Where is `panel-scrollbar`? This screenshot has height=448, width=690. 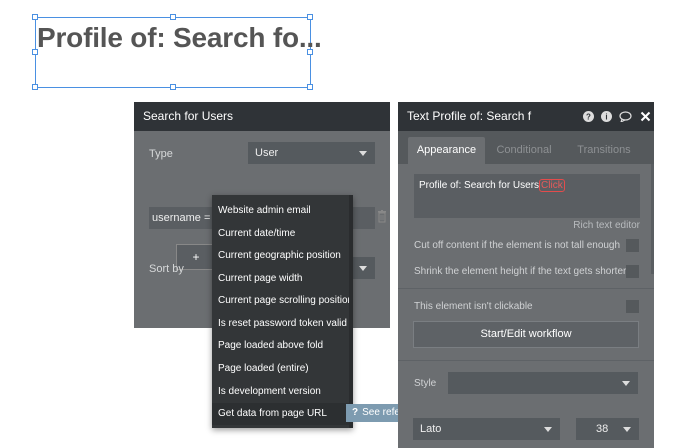
panel-scrollbar is located at coordinates (652, 219).